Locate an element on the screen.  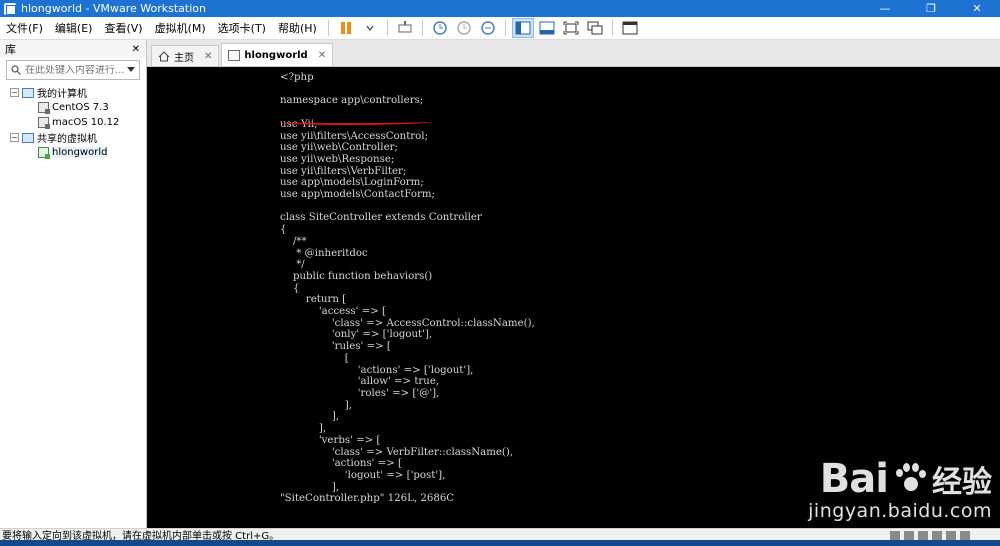
library-view-icon is located at coordinates (523, 28).